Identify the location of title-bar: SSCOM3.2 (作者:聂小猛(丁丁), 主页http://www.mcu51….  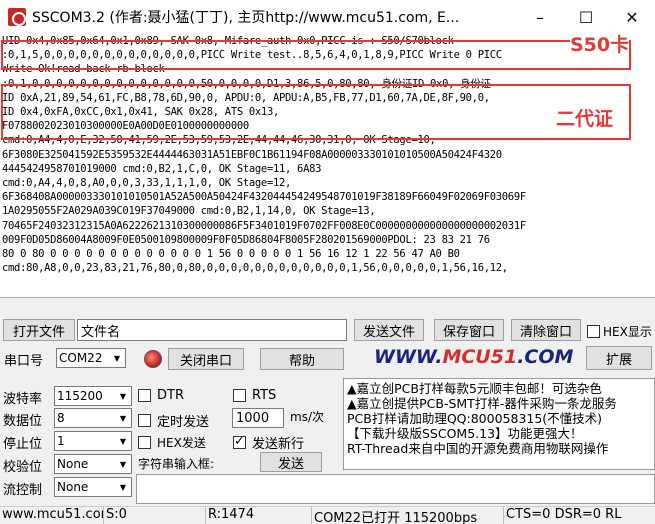
(327, 17).